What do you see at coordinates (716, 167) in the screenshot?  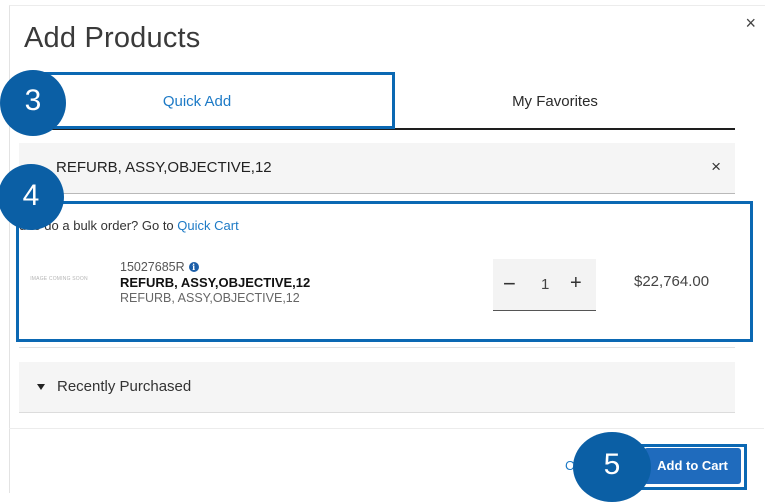 I see `clear-icon: ×` at bounding box center [716, 167].